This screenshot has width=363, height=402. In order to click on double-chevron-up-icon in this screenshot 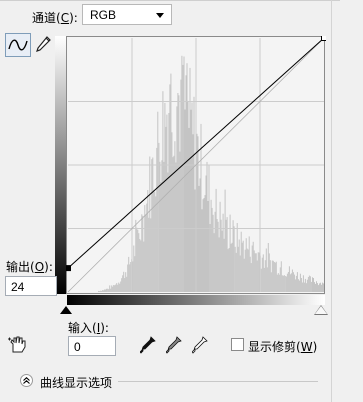, I will do `click(26, 380)`.